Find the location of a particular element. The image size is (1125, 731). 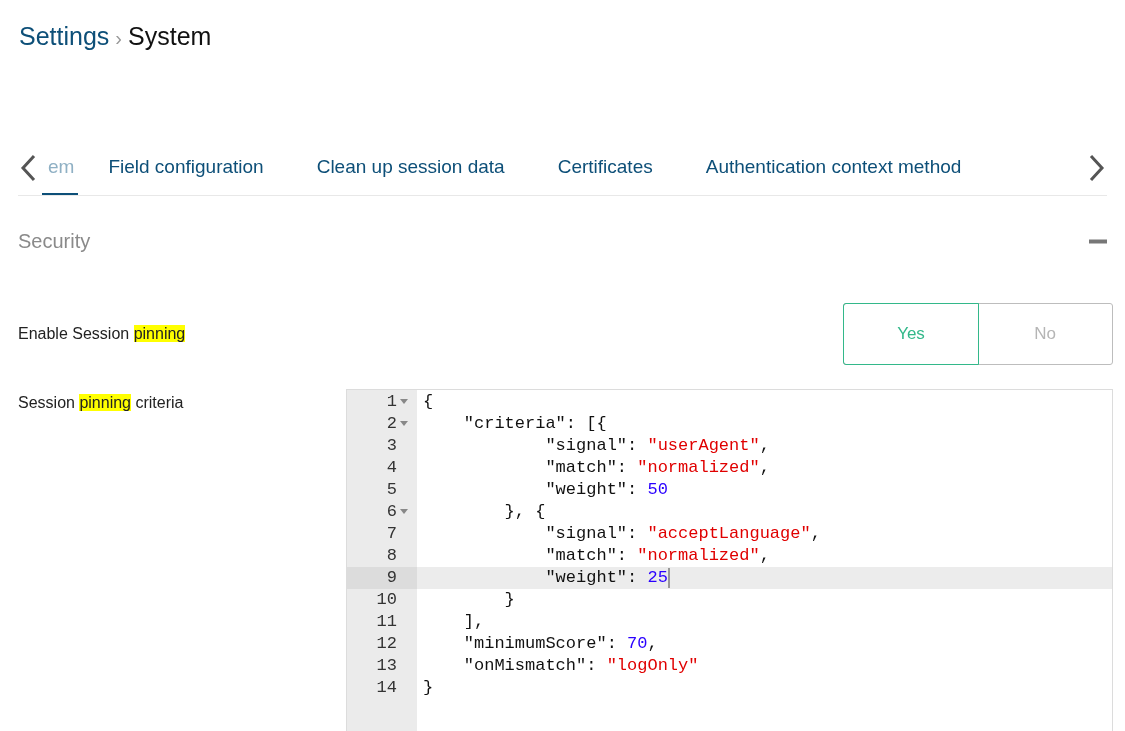

code-line: "weight": 50 is located at coordinates (606, 489).